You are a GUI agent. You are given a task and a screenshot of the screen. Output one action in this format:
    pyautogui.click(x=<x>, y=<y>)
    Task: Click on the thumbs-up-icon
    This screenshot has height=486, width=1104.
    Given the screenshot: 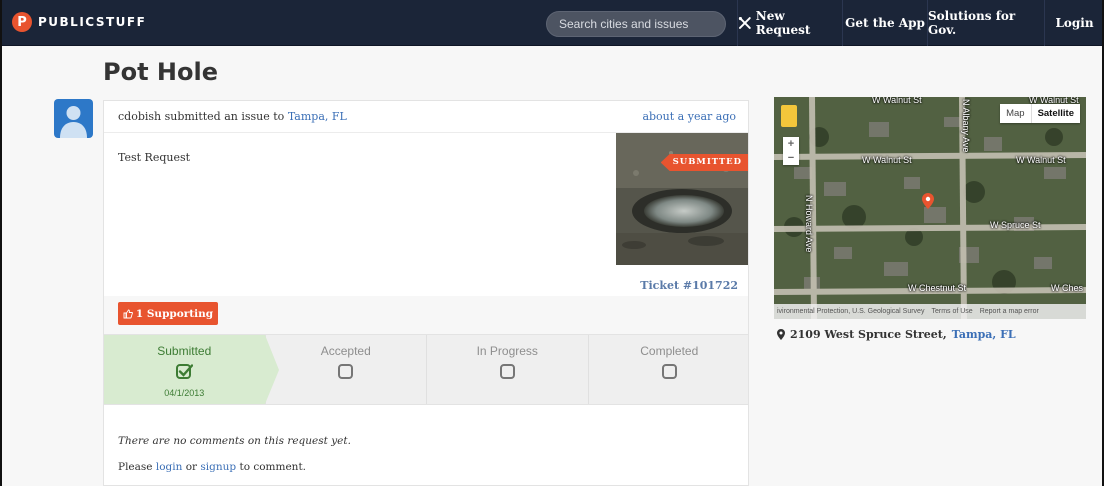 What is the action you would take?
    pyautogui.click(x=128, y=313)
    